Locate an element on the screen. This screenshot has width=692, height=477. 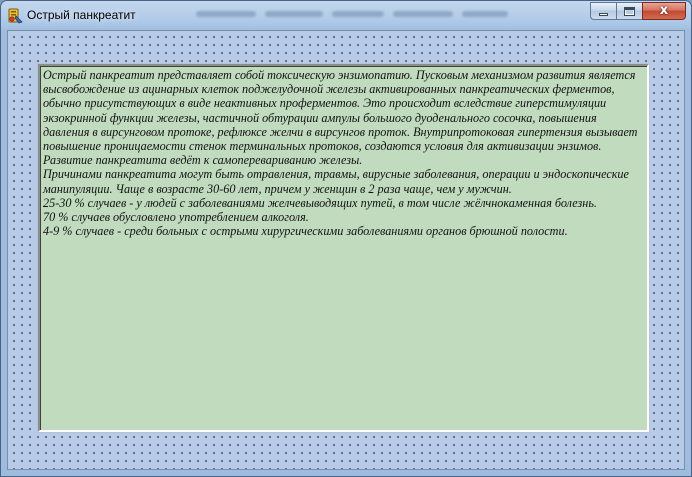
minimize-icon is located at coordinates (603, 14).